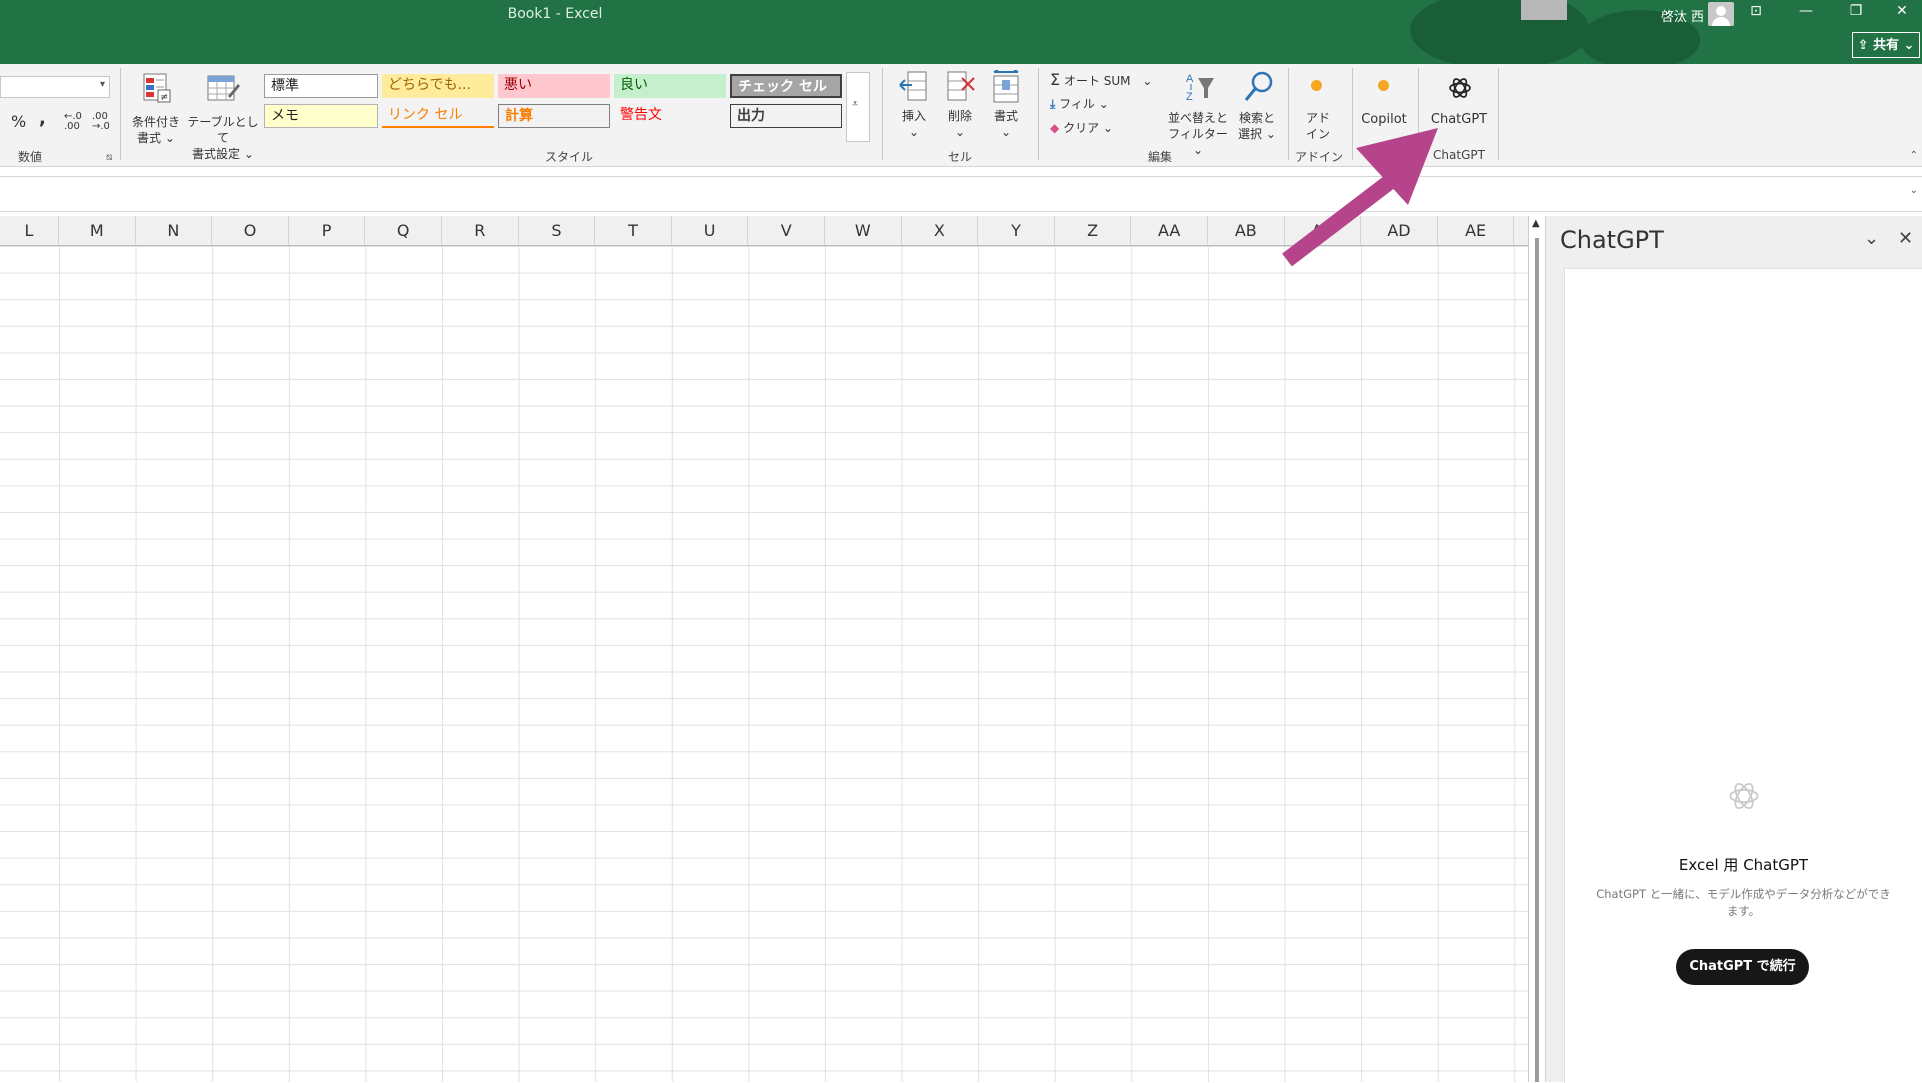 Image resolution: width=1922 pixels, height=1083 pixels. Describe the element at coordinates (1459, 106) in the screenshot. I see `chatgpt-ribbon-button: ChatGPT` at that location.